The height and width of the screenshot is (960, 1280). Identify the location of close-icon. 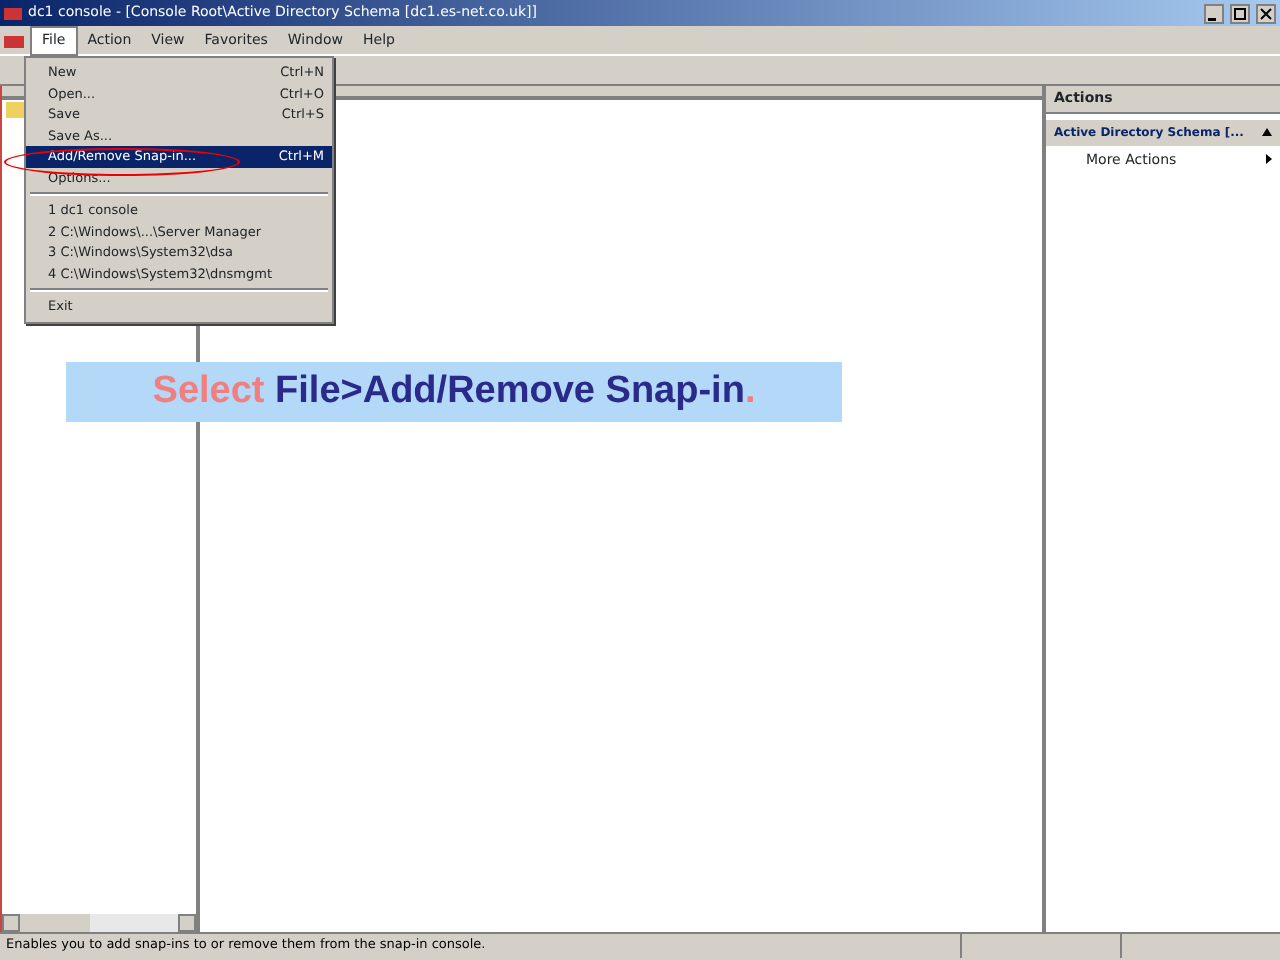
(1266, 13).